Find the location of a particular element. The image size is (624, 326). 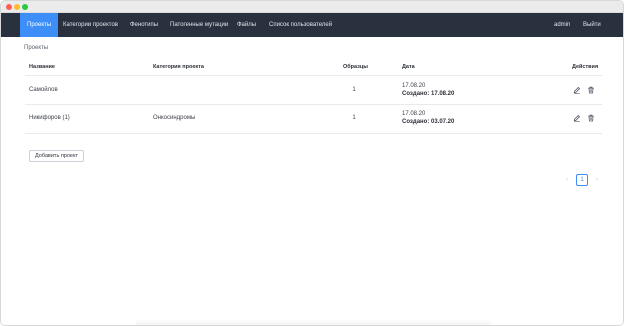

close-window-button is located at coordinates (9, 7).